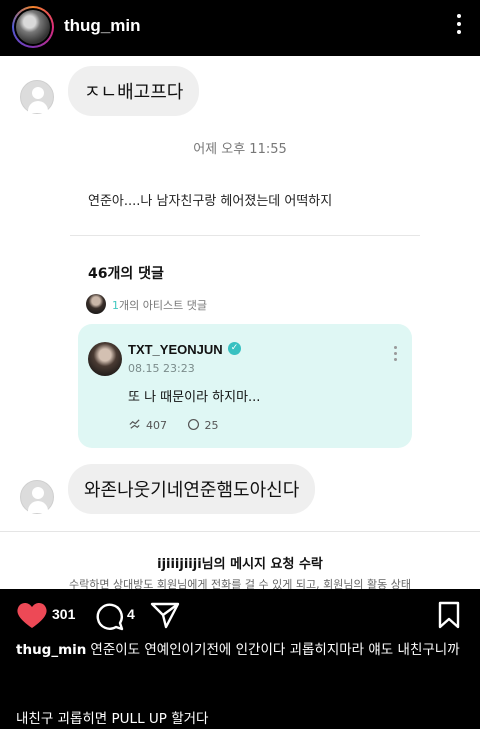 Image resolution: width=480 pixels, height=729 pixels. Describe the element at coordinates (33, 27) in the screenshot. I see `profile-avatar` at that location.